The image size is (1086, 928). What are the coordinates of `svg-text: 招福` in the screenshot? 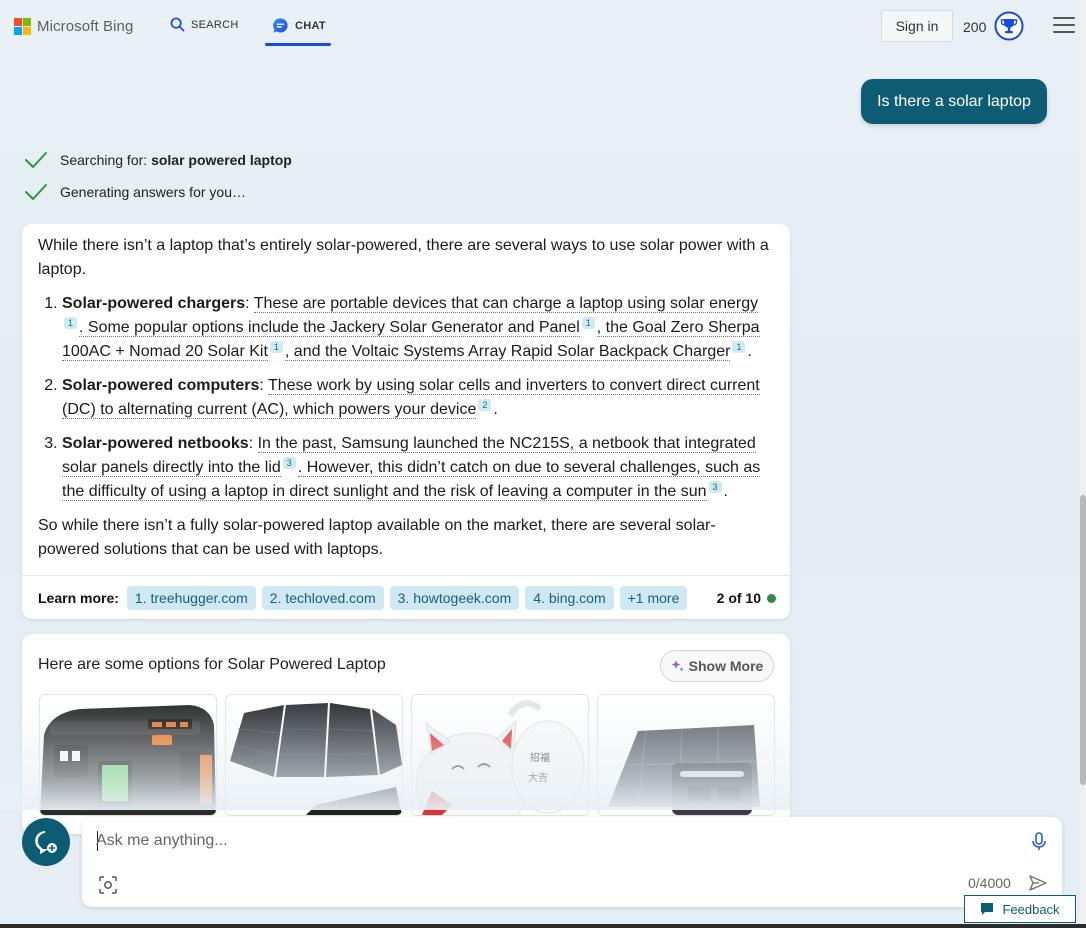 It's located at (540, 757).